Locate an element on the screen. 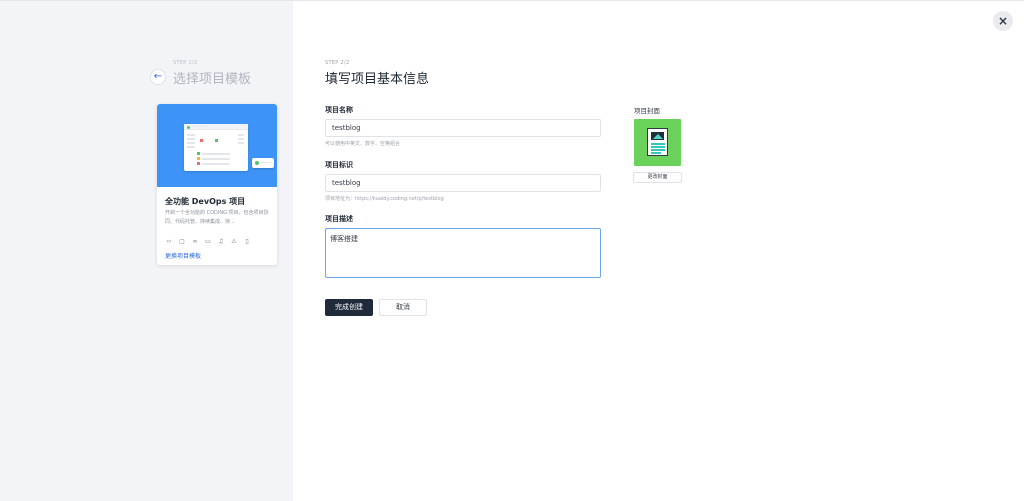 Image resolution: width=1024 pixels, height=501 pixels. arrow-left-icon: ← is located at coordinates (158, 76).